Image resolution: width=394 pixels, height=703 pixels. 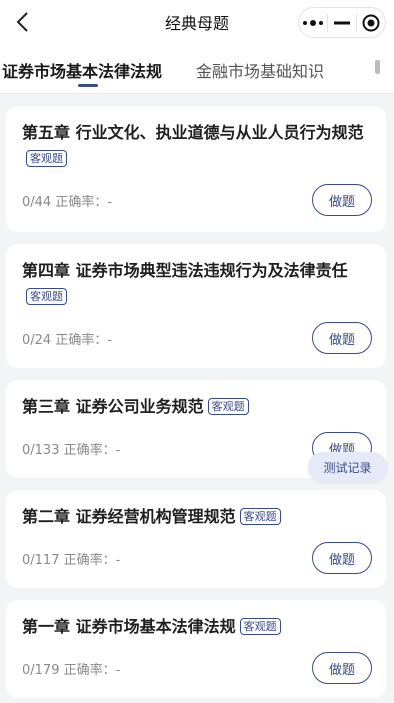 What do you see at coordinates (129, 626) in the screenshot?
I see `chapter-title-text: 第一章 证券市场基本法律法规` at bounding box center [129, 626].